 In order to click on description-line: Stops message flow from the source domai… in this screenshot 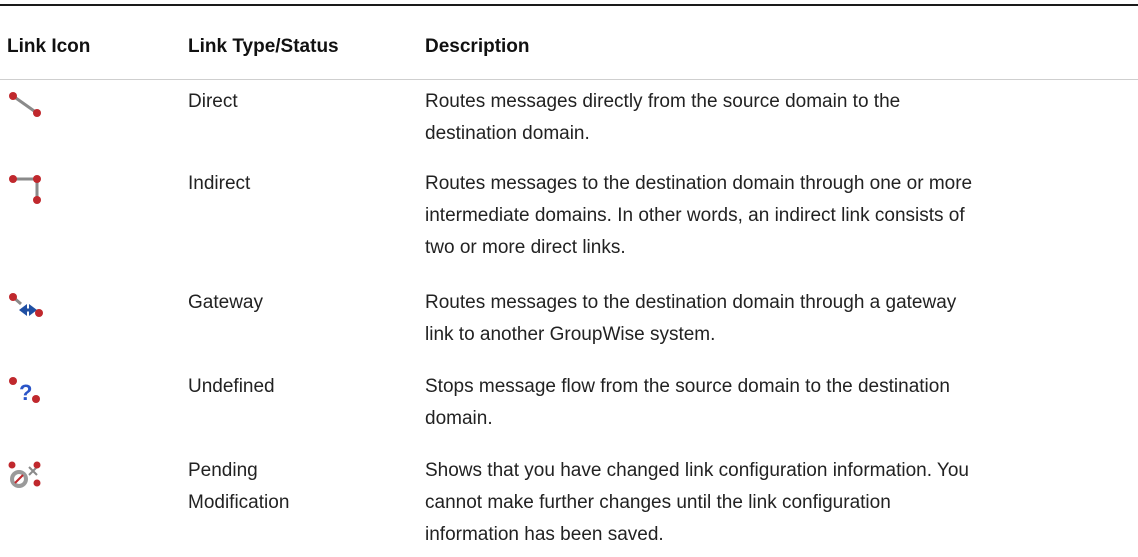, I will do `click(687, 386)`.